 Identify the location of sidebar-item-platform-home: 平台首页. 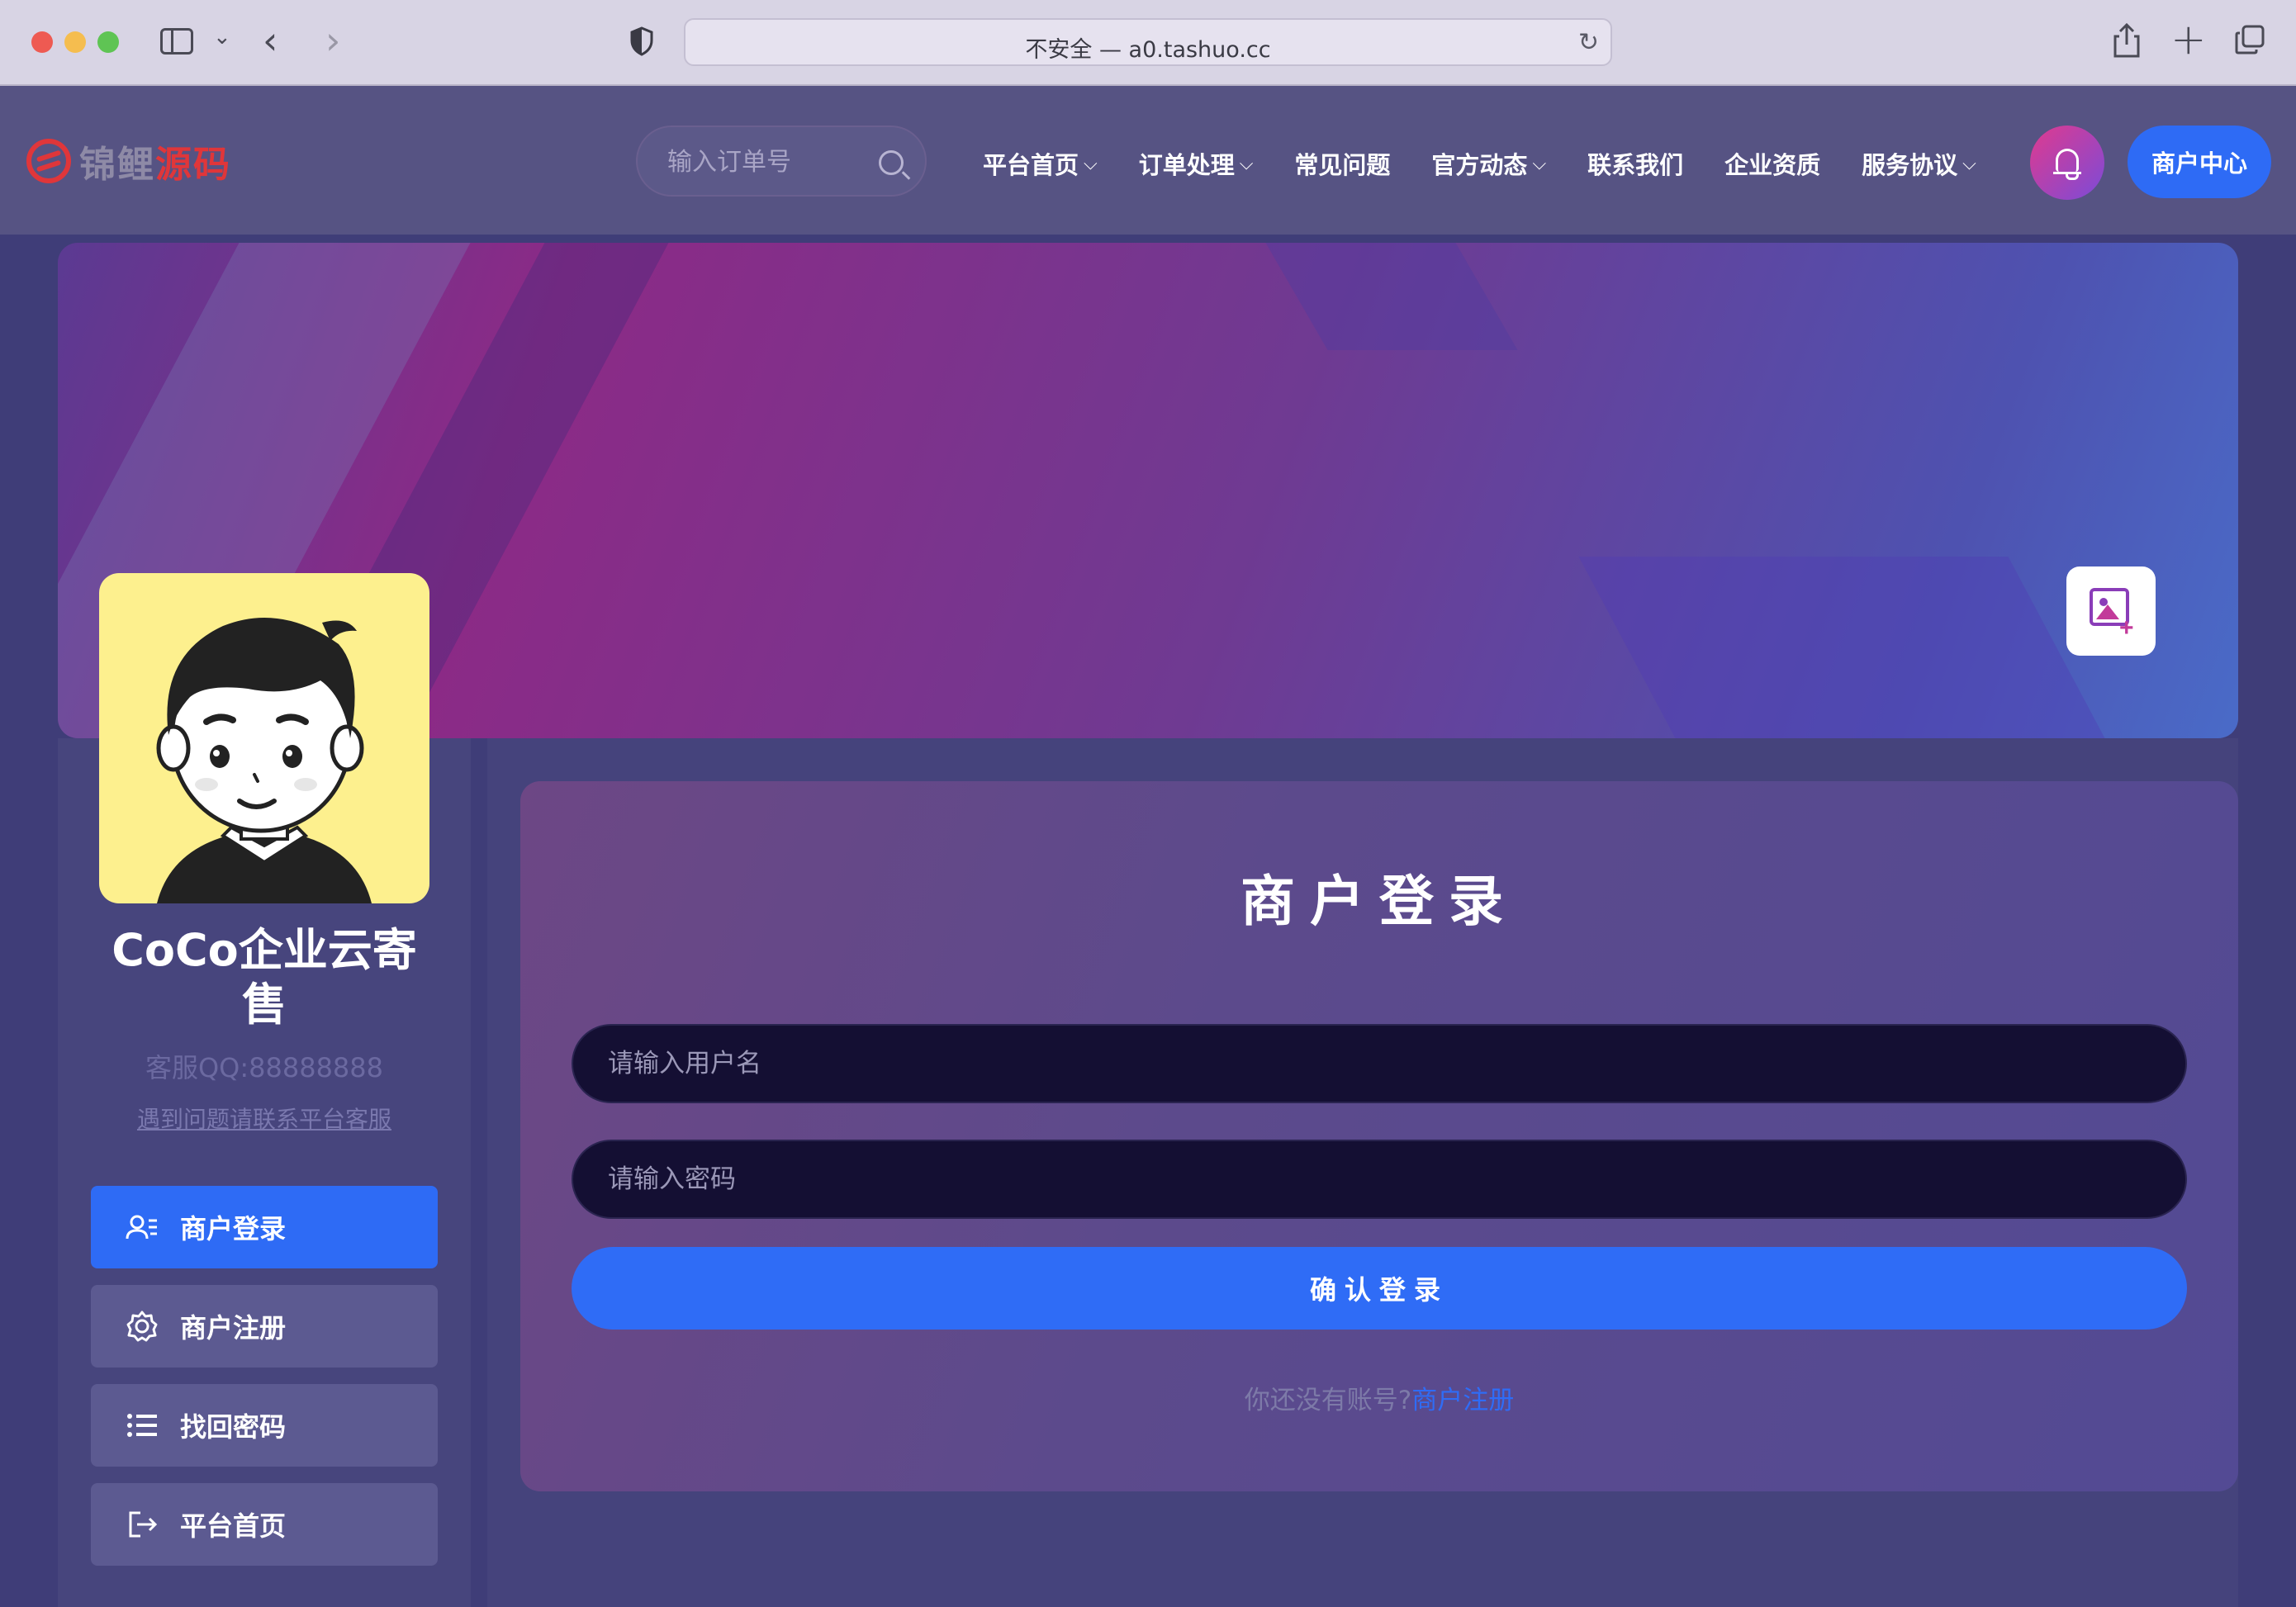
(264, 1524).